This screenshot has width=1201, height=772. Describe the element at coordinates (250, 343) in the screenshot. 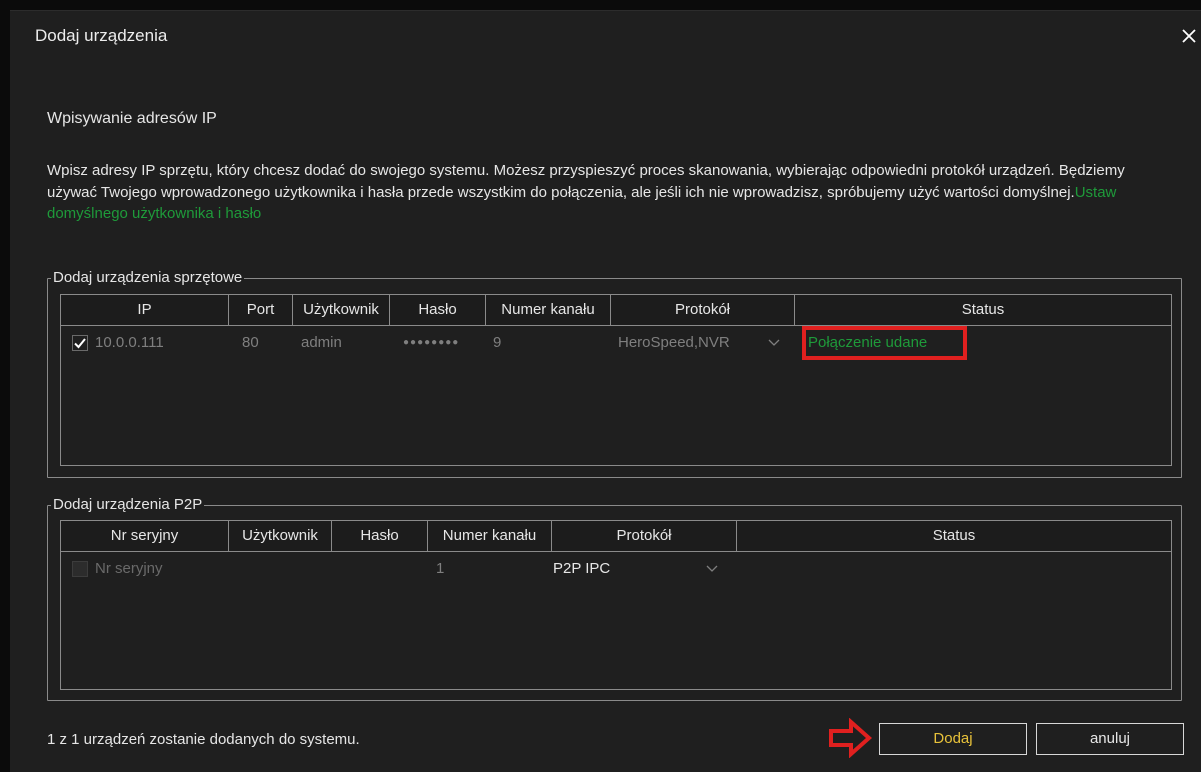

I see `port-field: 80` at that location.